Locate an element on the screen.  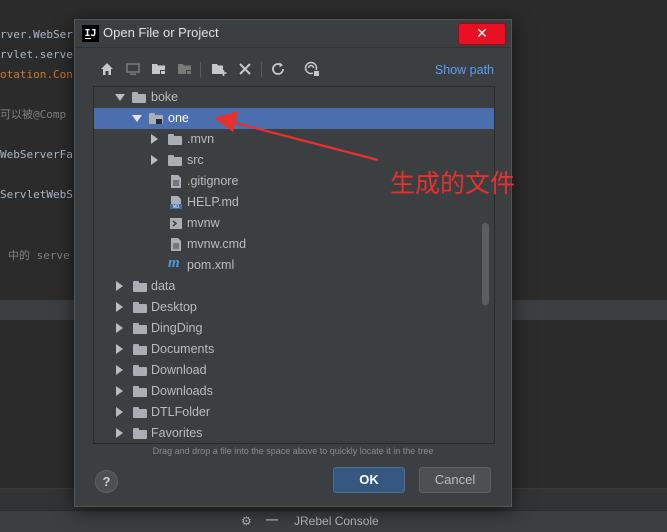
code-line: 中的 serve is located at coordinates (39, 255).